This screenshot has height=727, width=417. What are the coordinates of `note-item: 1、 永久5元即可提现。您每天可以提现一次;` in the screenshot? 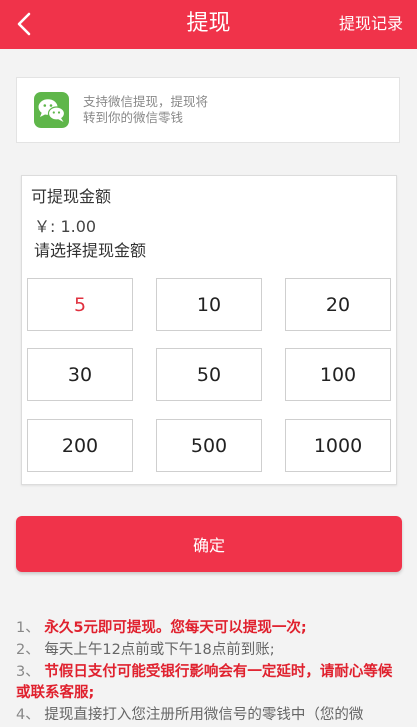 It's located at (209, 628).